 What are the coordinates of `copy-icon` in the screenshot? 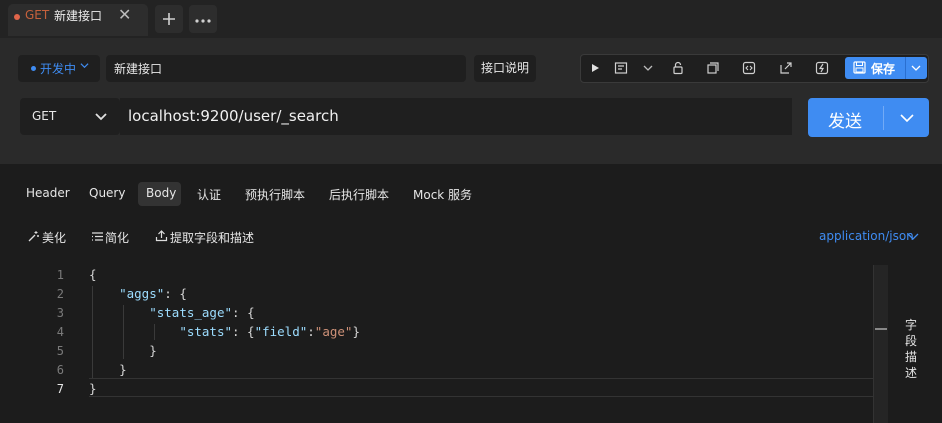 It's located at (713, 68).